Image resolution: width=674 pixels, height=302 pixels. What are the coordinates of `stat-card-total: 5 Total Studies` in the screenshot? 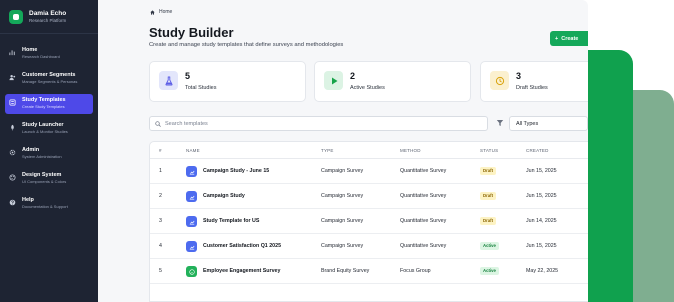 It's located at (227, 81).